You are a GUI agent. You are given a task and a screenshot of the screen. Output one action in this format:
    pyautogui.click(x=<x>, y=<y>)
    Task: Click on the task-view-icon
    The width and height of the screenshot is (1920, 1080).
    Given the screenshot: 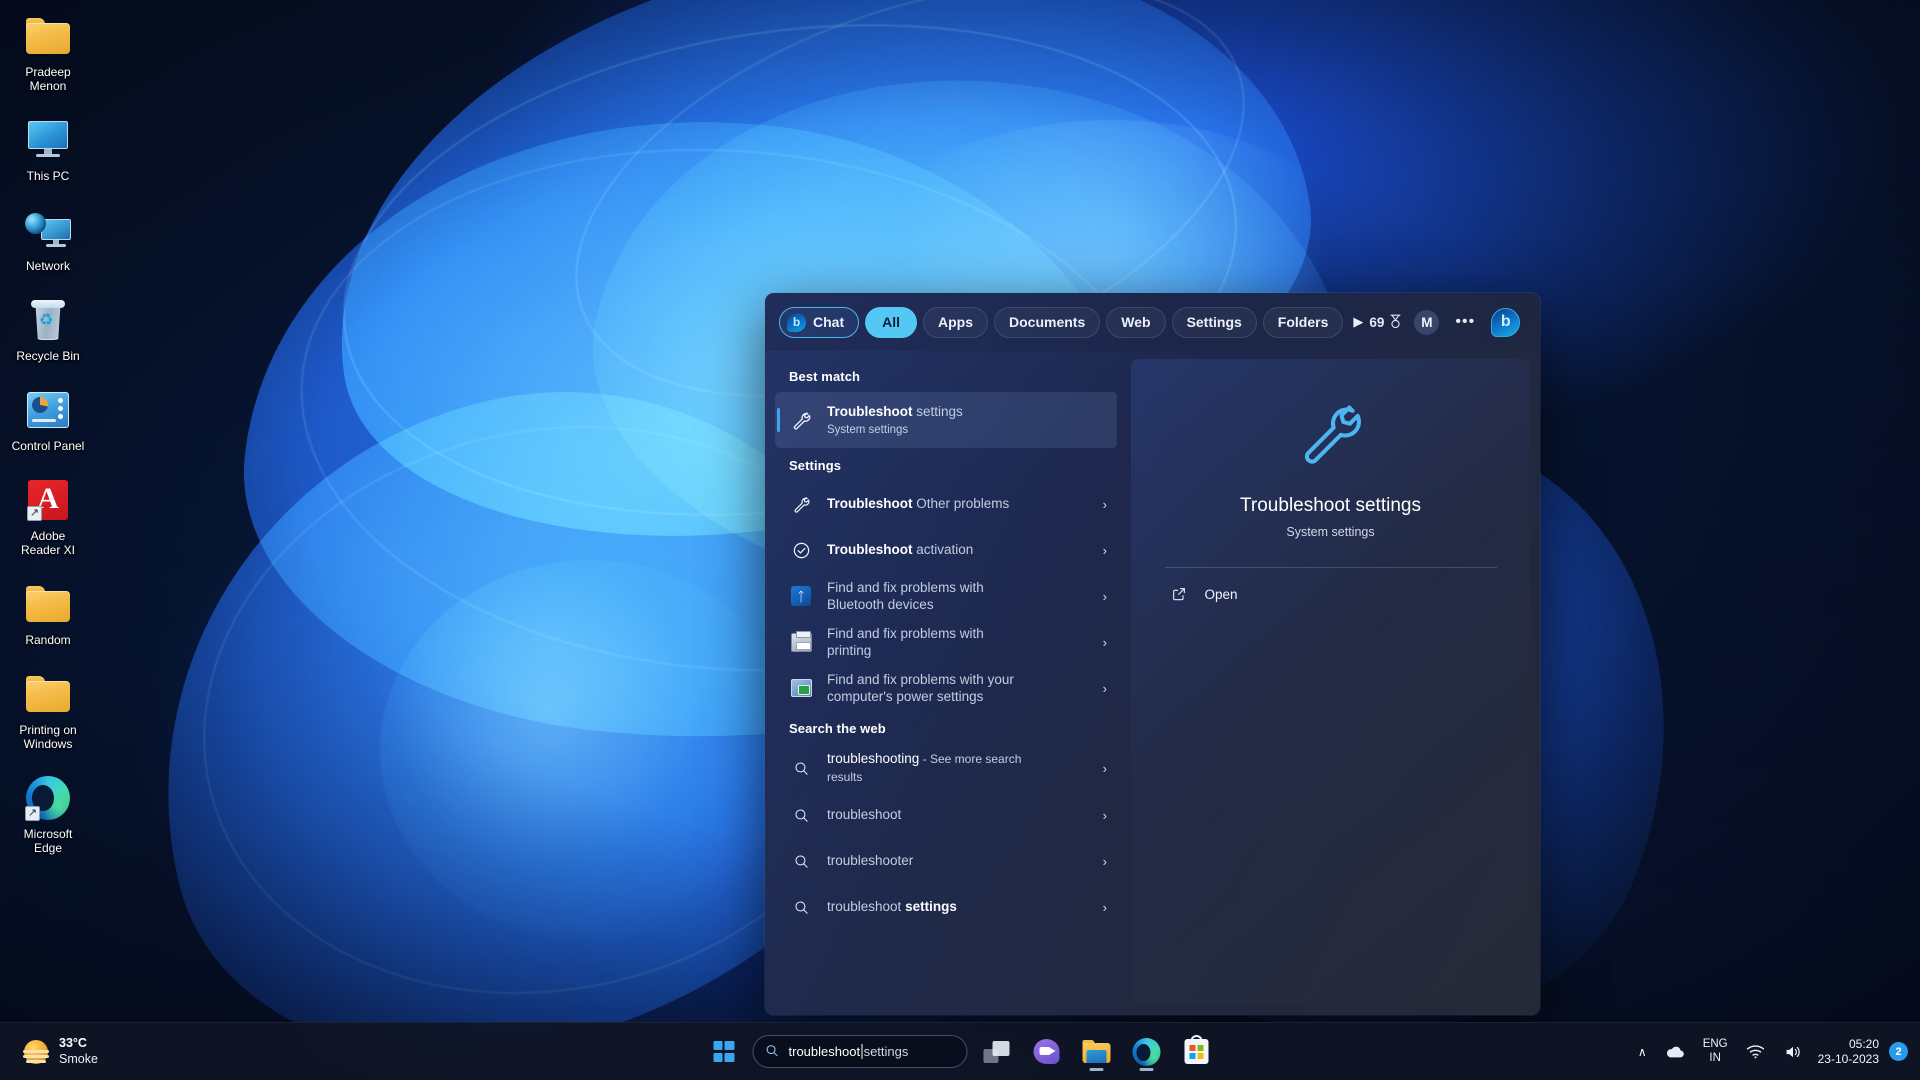 What is the action you would take?
    pyautogui.click(x=996, y=1051)
    